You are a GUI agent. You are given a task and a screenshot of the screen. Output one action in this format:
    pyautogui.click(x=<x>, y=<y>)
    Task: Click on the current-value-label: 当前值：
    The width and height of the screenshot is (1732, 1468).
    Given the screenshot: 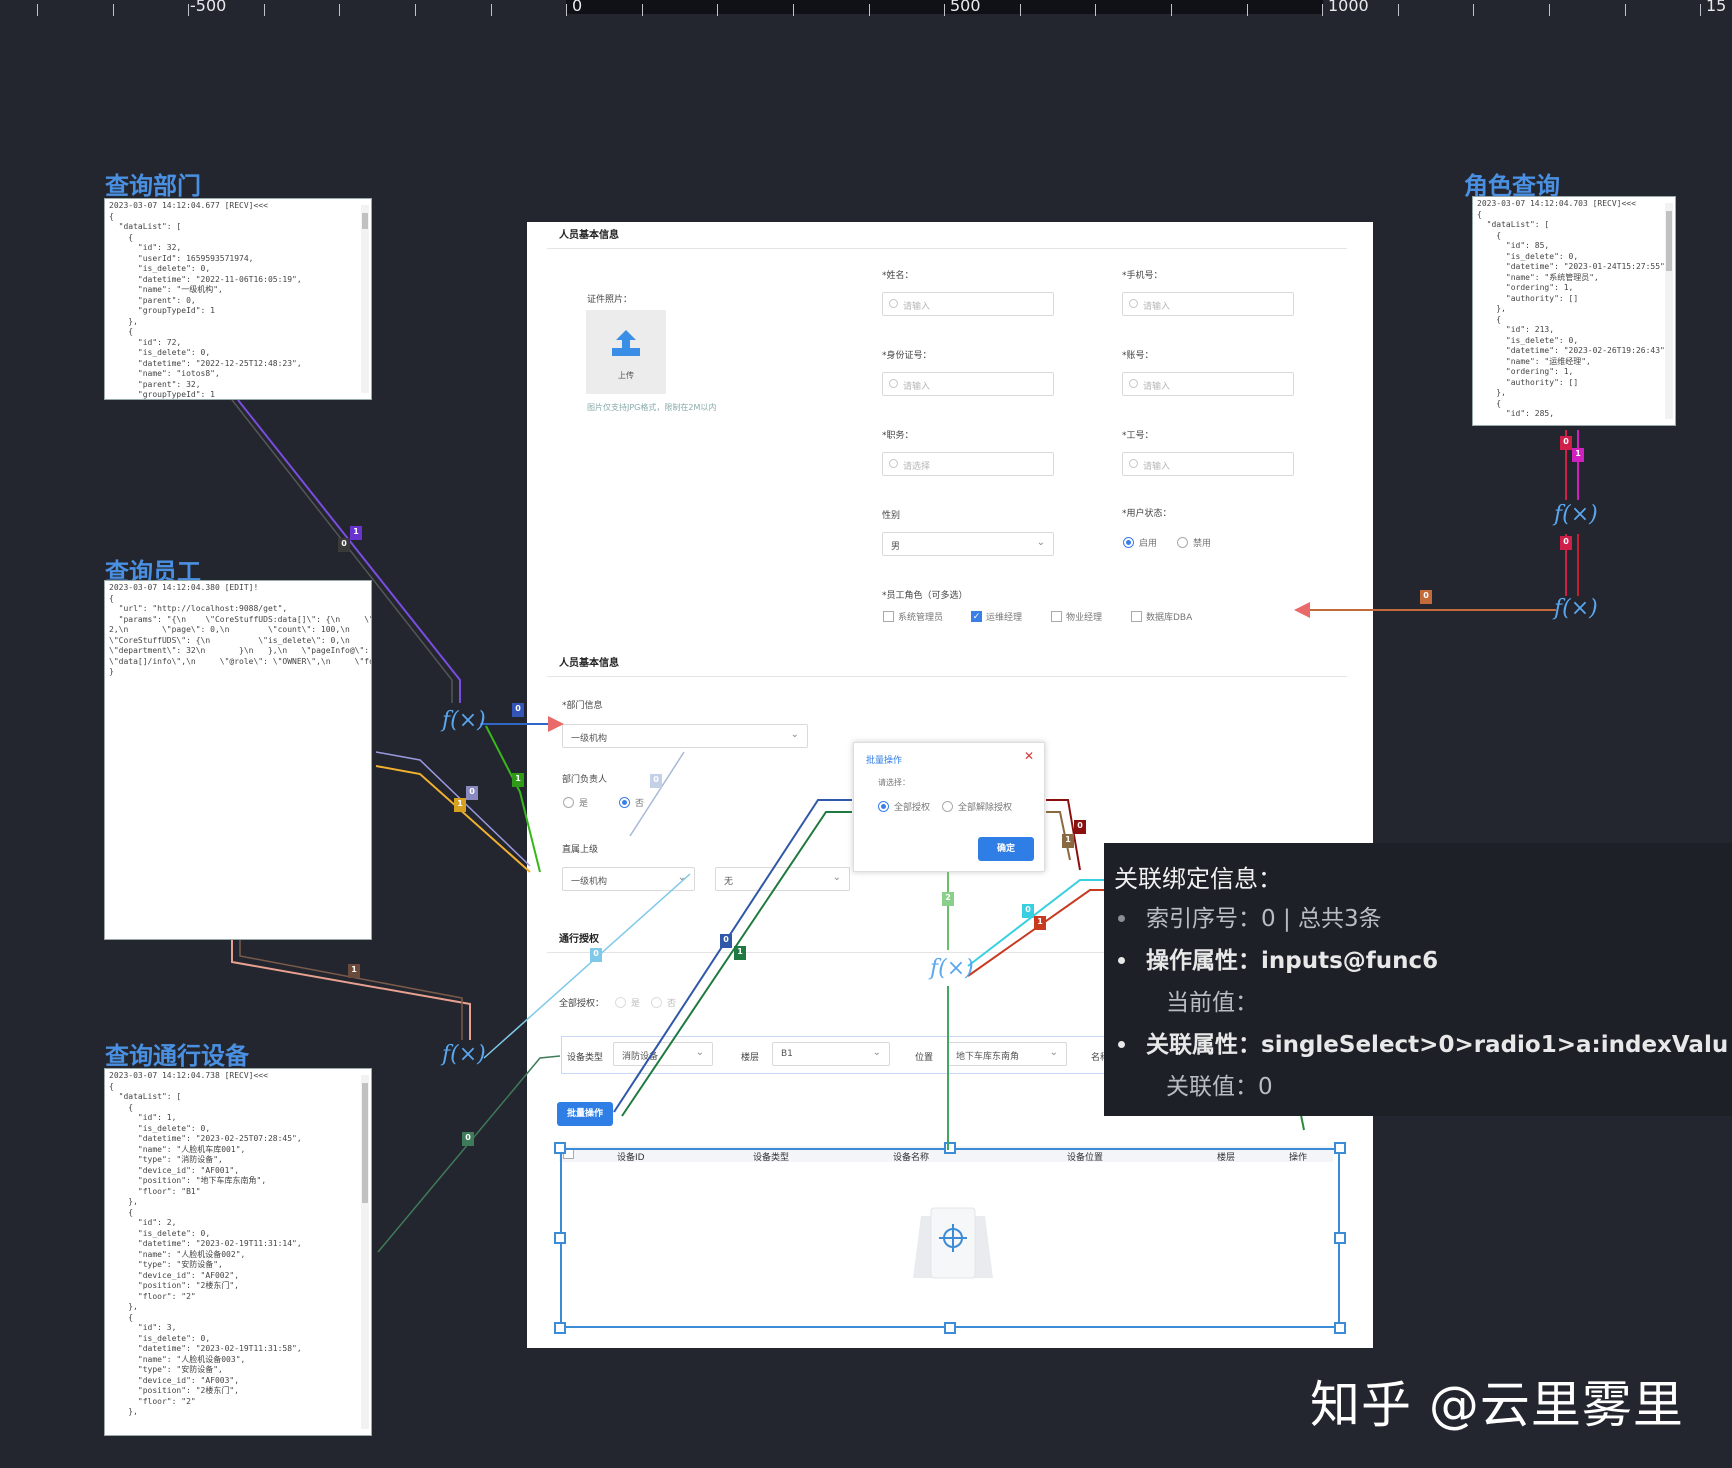 What is the action you would take?
    pyautogui.click(x=1212, y=1003)
    